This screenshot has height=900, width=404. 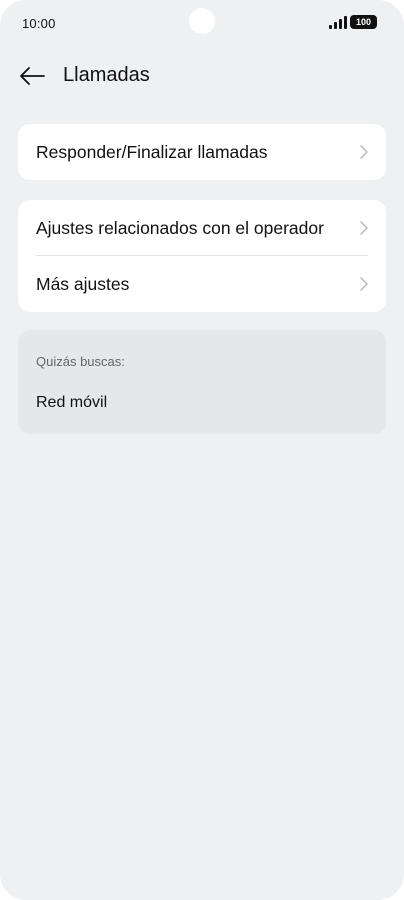 I want to click on settings-row-more-settings: Más ajustes, so click(x=202, y=284).